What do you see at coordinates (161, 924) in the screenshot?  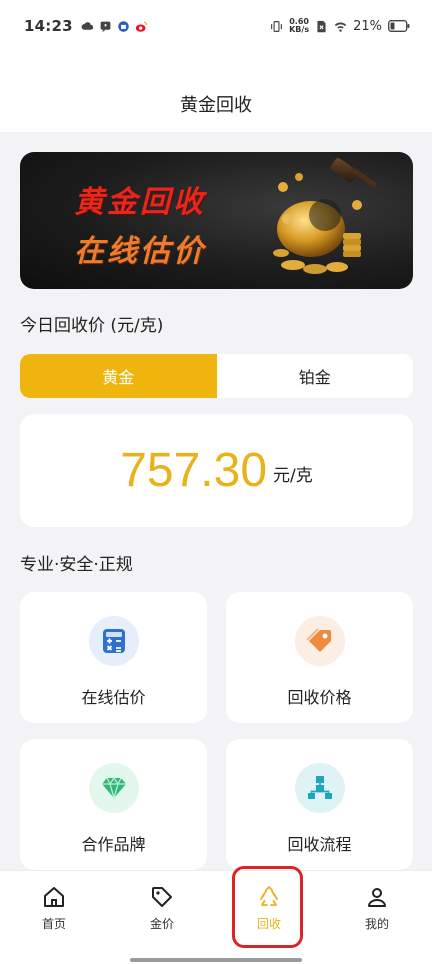 I see `nav-label: 金价` at bounding box center [161, 924].